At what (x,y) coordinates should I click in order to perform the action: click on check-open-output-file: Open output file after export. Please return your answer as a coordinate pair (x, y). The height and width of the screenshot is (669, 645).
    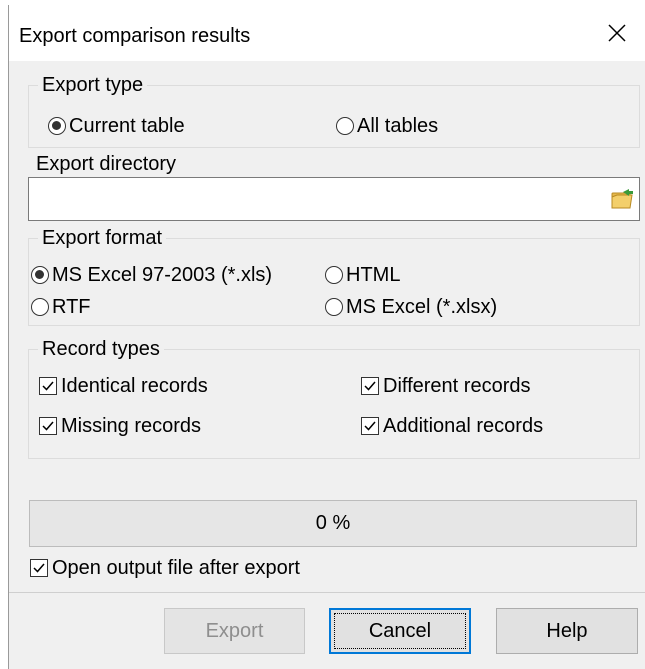
    Looking at the image, I should click on (165, 568).